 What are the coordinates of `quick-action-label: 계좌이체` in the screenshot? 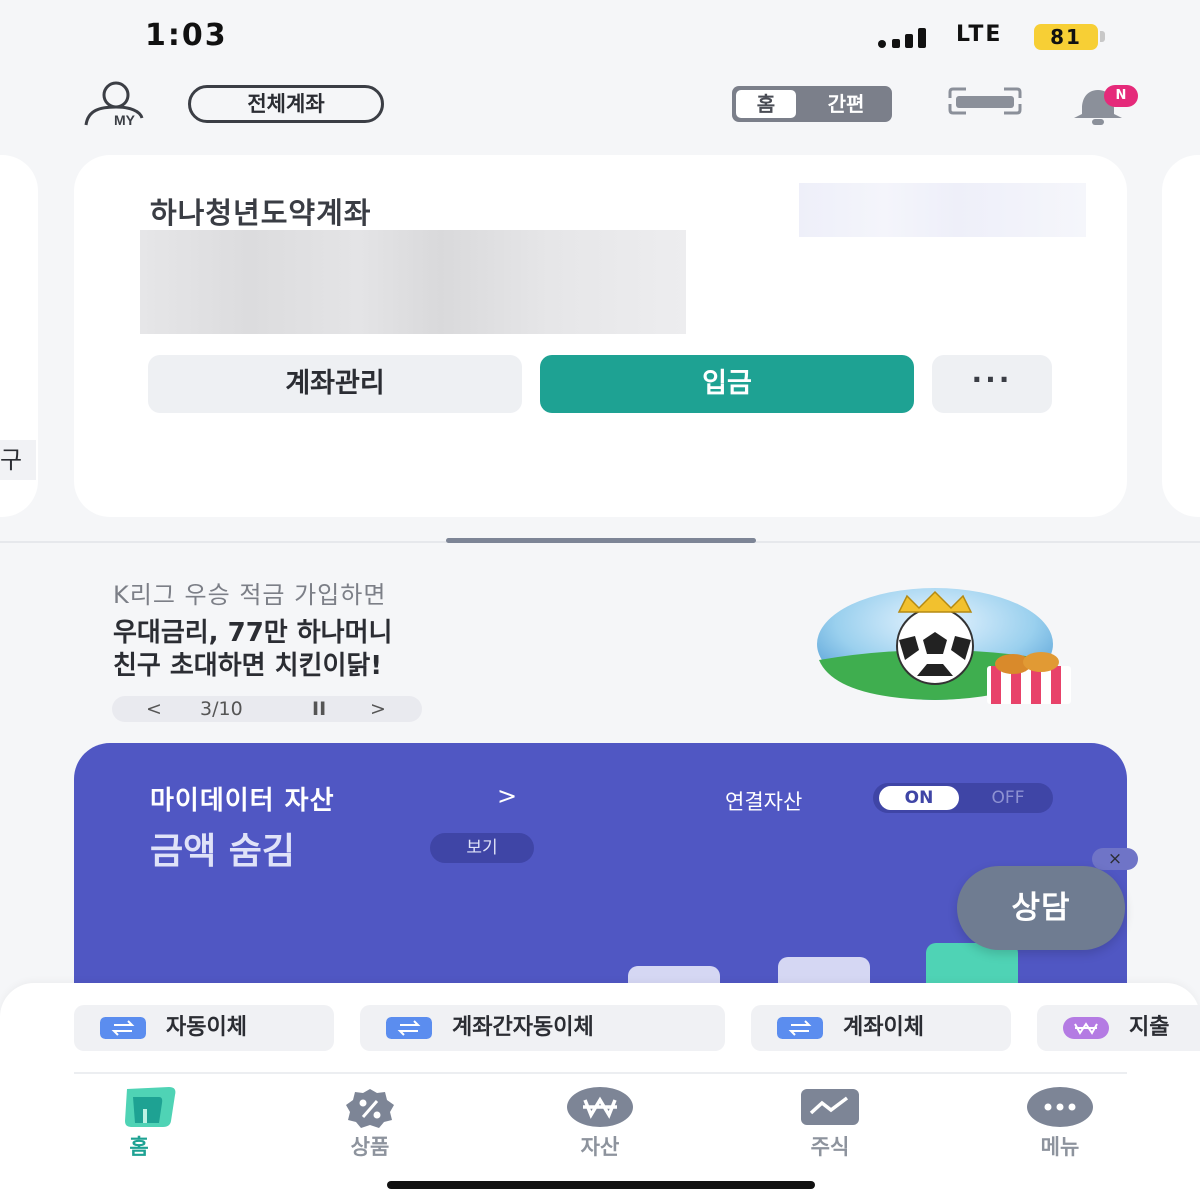 It's located at (883, 1027).